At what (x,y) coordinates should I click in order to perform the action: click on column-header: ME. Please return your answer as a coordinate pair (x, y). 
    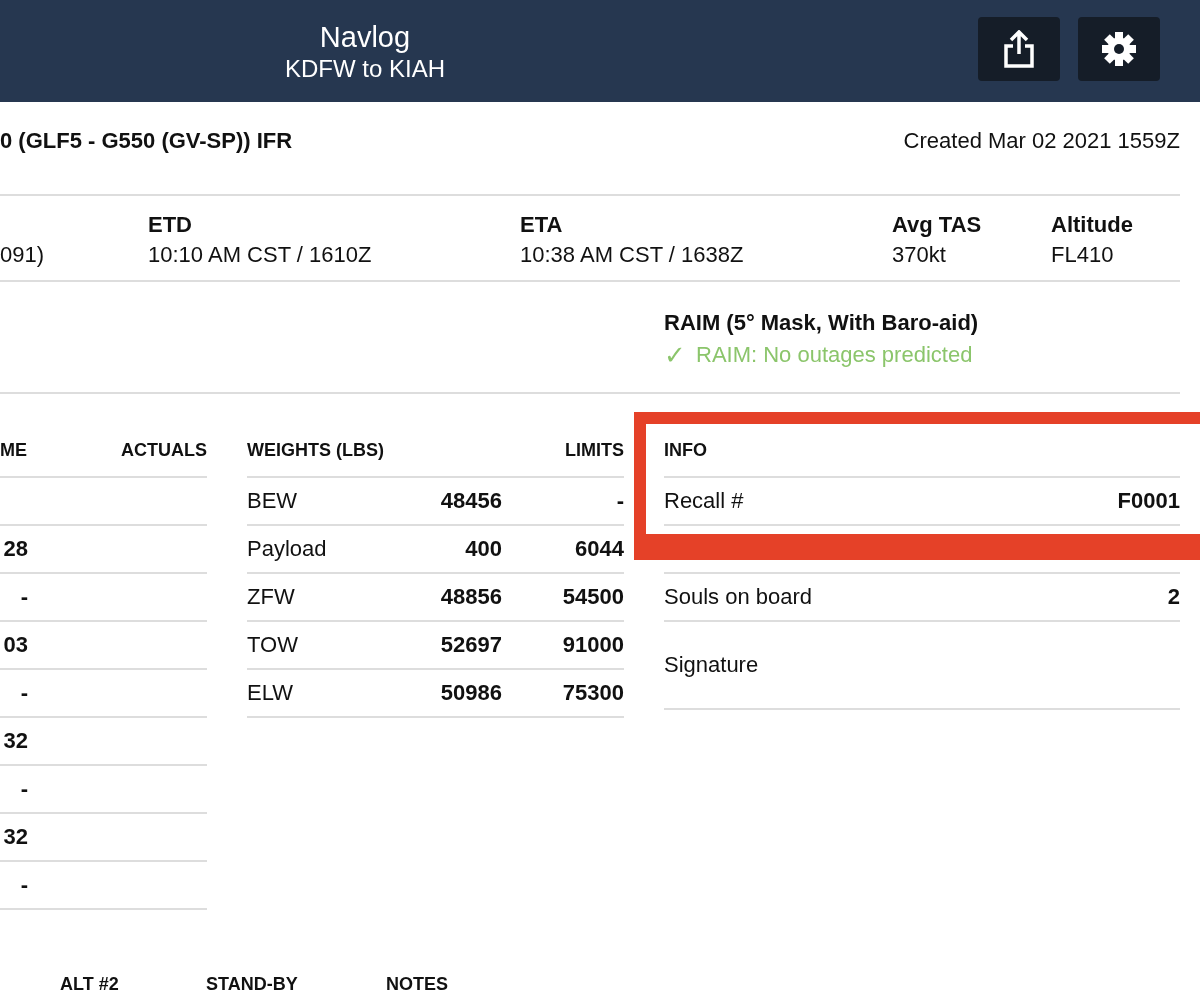
    Looking at the image, I should click on (13, 451).